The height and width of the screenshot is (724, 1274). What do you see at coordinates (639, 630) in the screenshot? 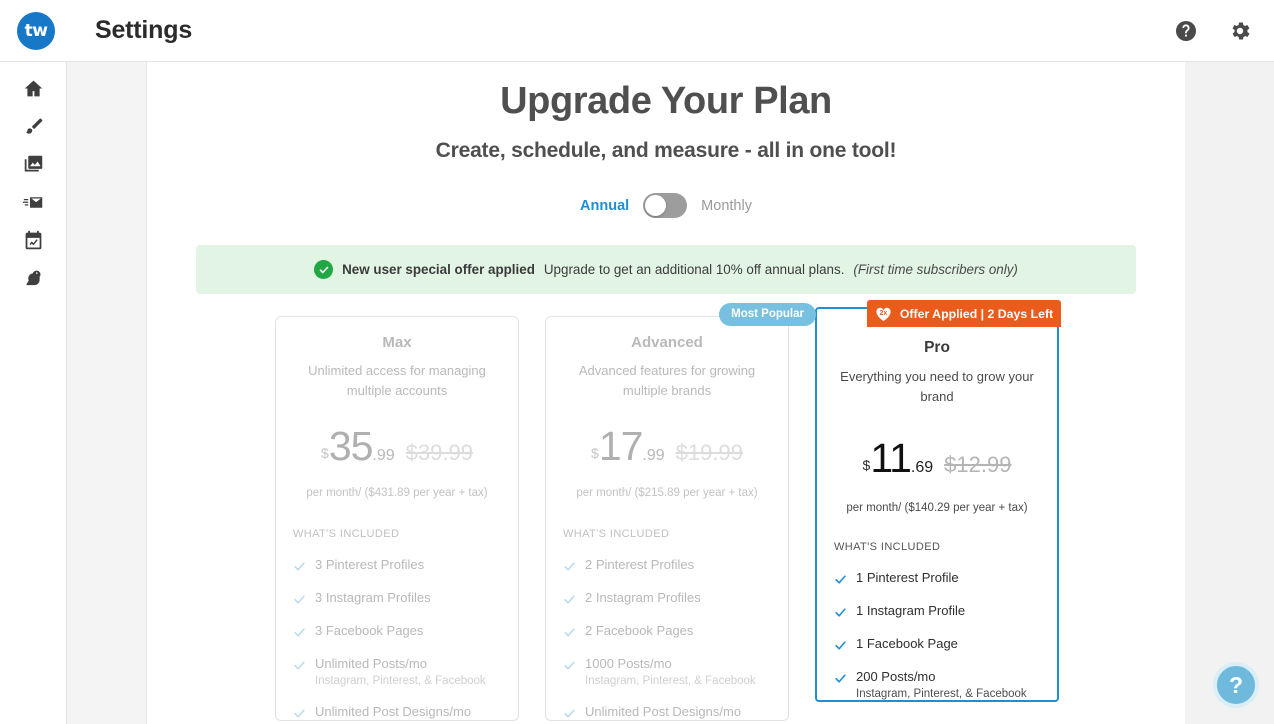
I see `feature-label: 2 Facebook Pages` at bounding box center [639, 630].